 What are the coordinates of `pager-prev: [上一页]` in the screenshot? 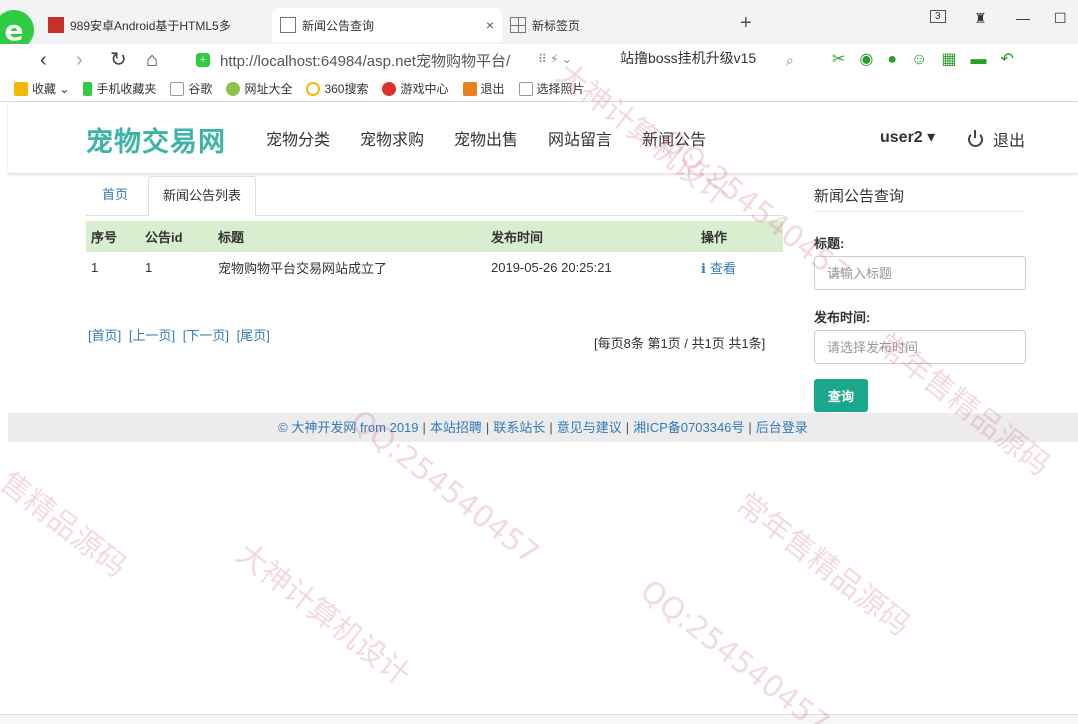 It's located at (152, 335).